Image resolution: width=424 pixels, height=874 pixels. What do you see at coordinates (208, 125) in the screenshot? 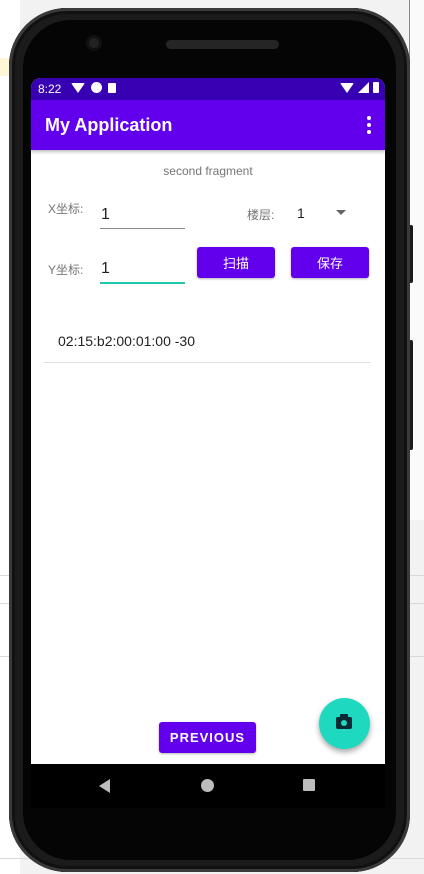
I see `app-bar: My Application` at bounding box center [208, 125].